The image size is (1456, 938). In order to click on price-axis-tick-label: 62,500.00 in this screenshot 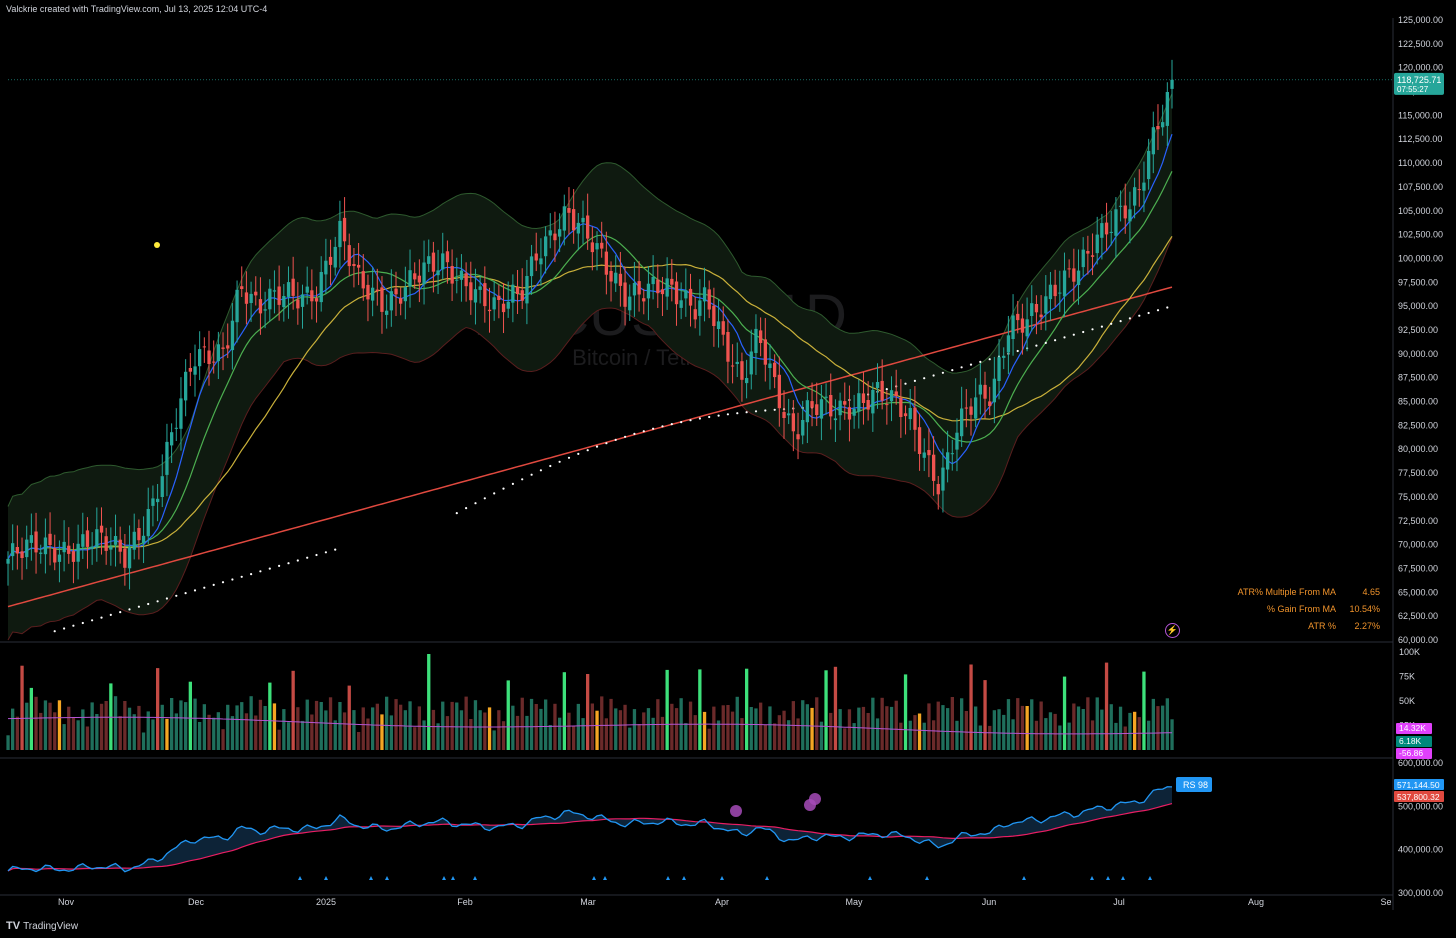, I will do `click(1418, 616)`.